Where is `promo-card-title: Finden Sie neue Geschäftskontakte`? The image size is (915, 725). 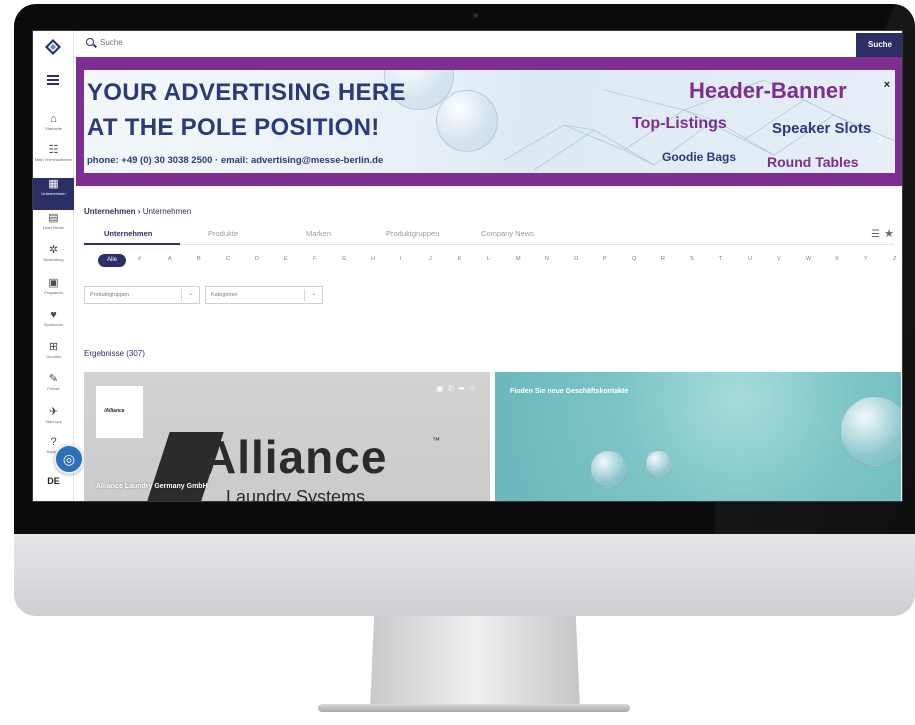
promo-card-title: Finden Sie neue Geschäftskontakte is located at coordinates (569, 391).